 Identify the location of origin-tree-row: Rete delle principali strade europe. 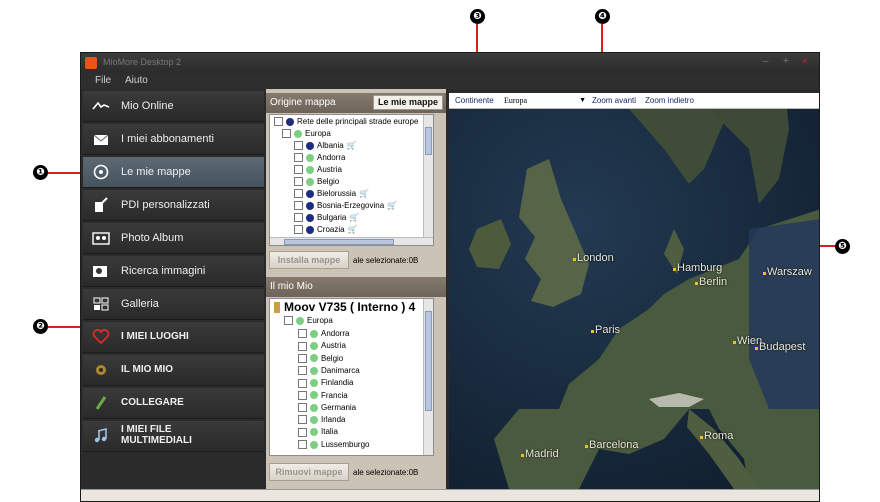
(346, 123).